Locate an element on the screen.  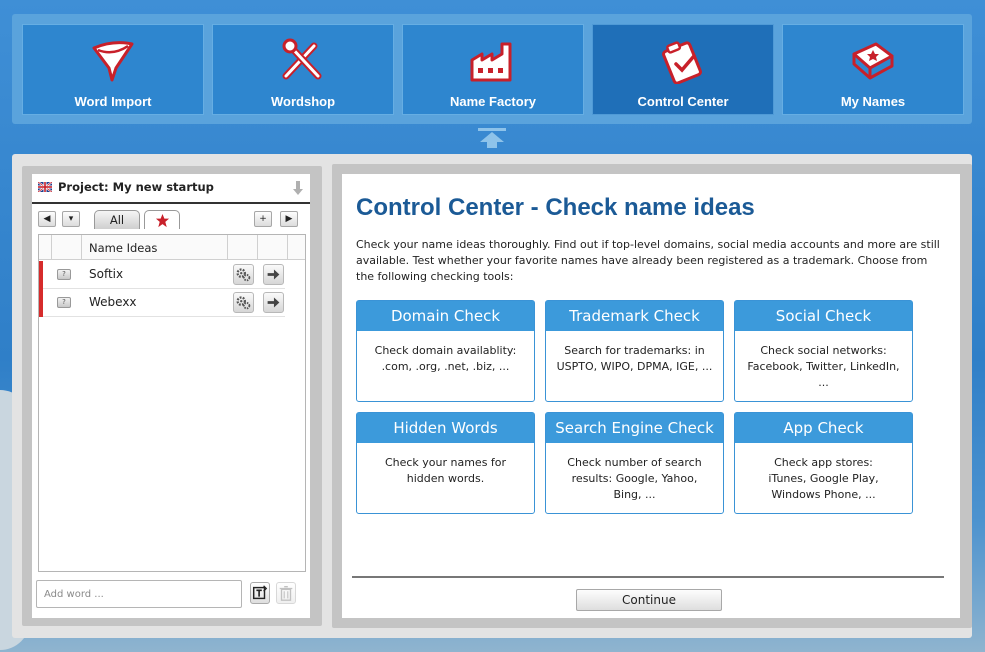
trash-icon is located at coordinates (286, 593).